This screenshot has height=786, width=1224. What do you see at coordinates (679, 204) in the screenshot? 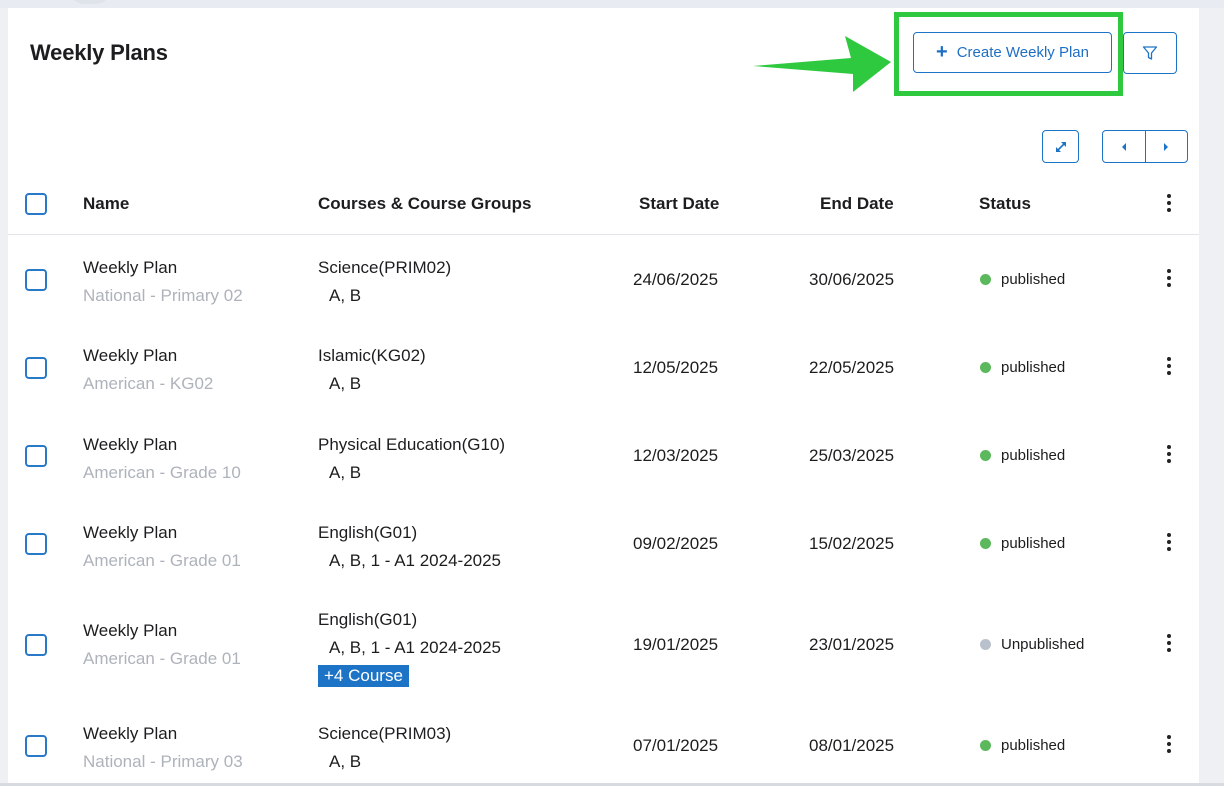
I see `column-header-start-date: Start Date` at bounding box center [679, 204].